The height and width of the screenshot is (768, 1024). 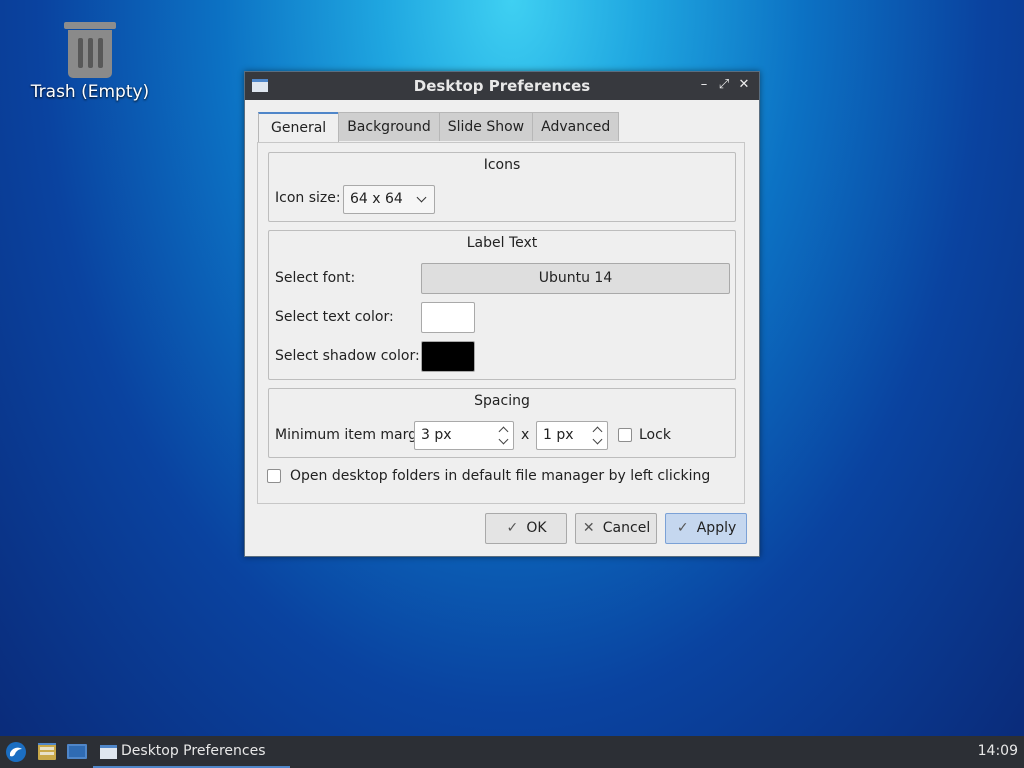 I want to click on select-text-color-label: Select text color:, so click(x=334, y=317).